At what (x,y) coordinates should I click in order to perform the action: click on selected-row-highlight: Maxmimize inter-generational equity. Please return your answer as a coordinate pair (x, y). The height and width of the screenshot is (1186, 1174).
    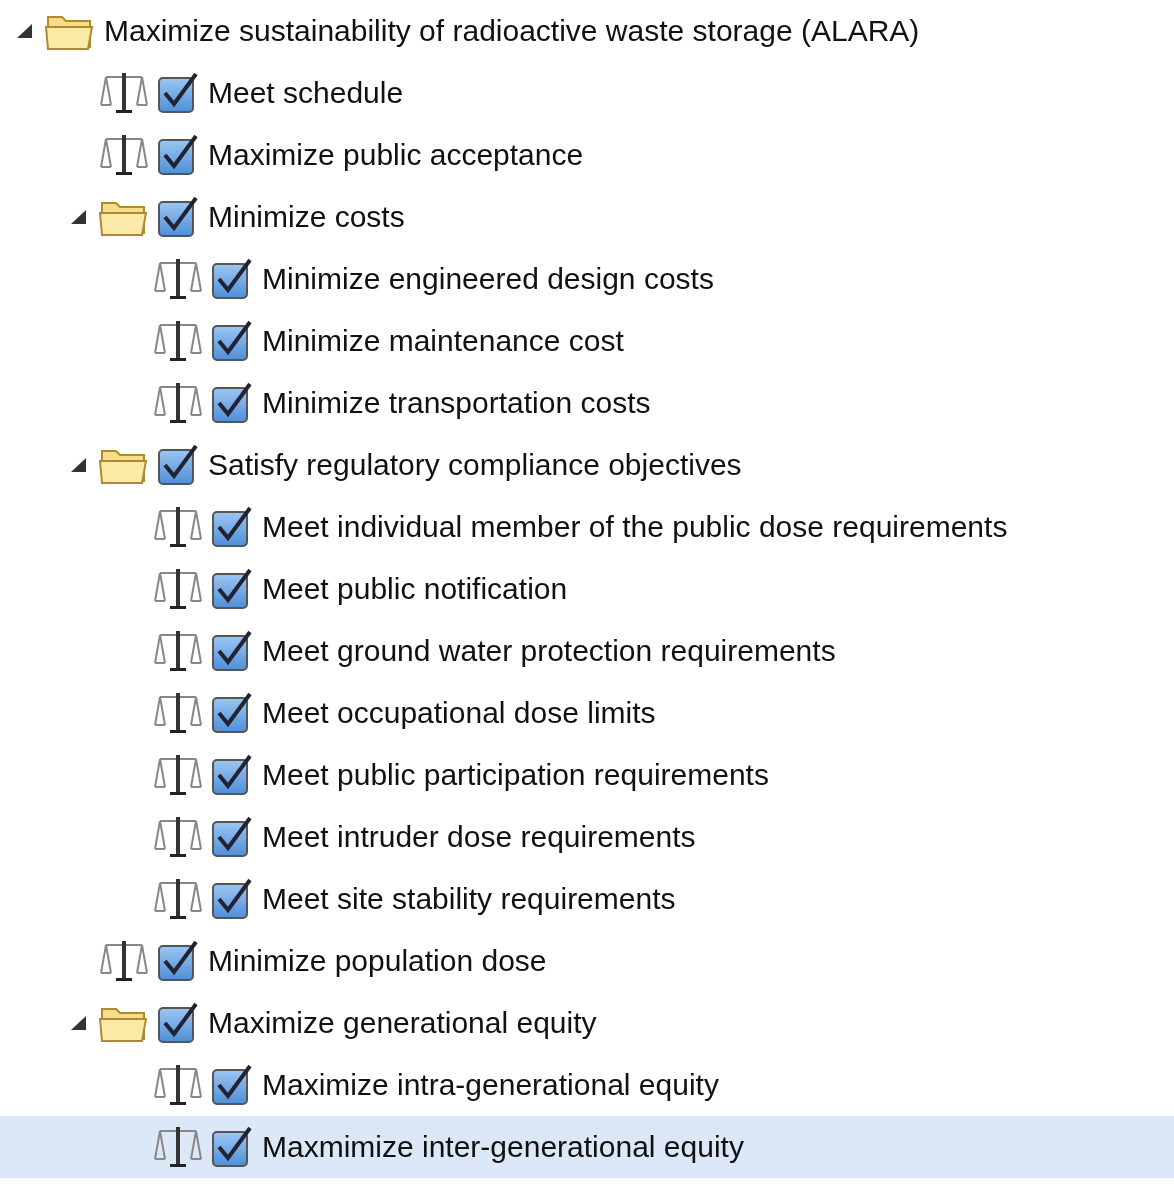
    Looking at the image, I should click on (587, 1147).